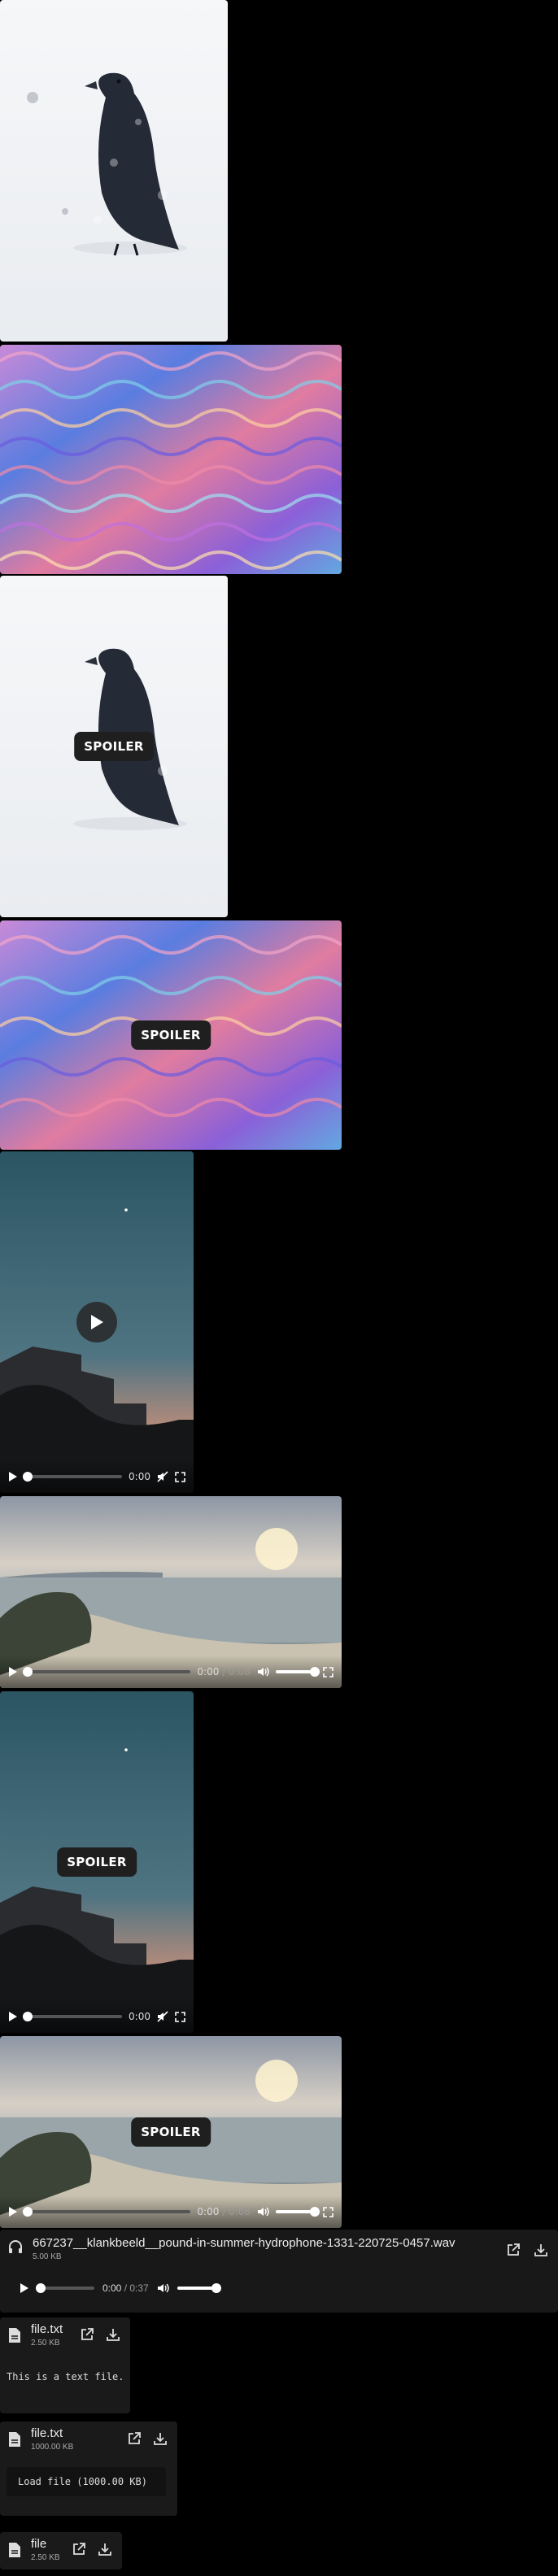 This screenshot has width=558, height=2576. Describe the element at coordinates (139, 2288) in the screenshot. I see `audio-time-total: 0:37` at that location.